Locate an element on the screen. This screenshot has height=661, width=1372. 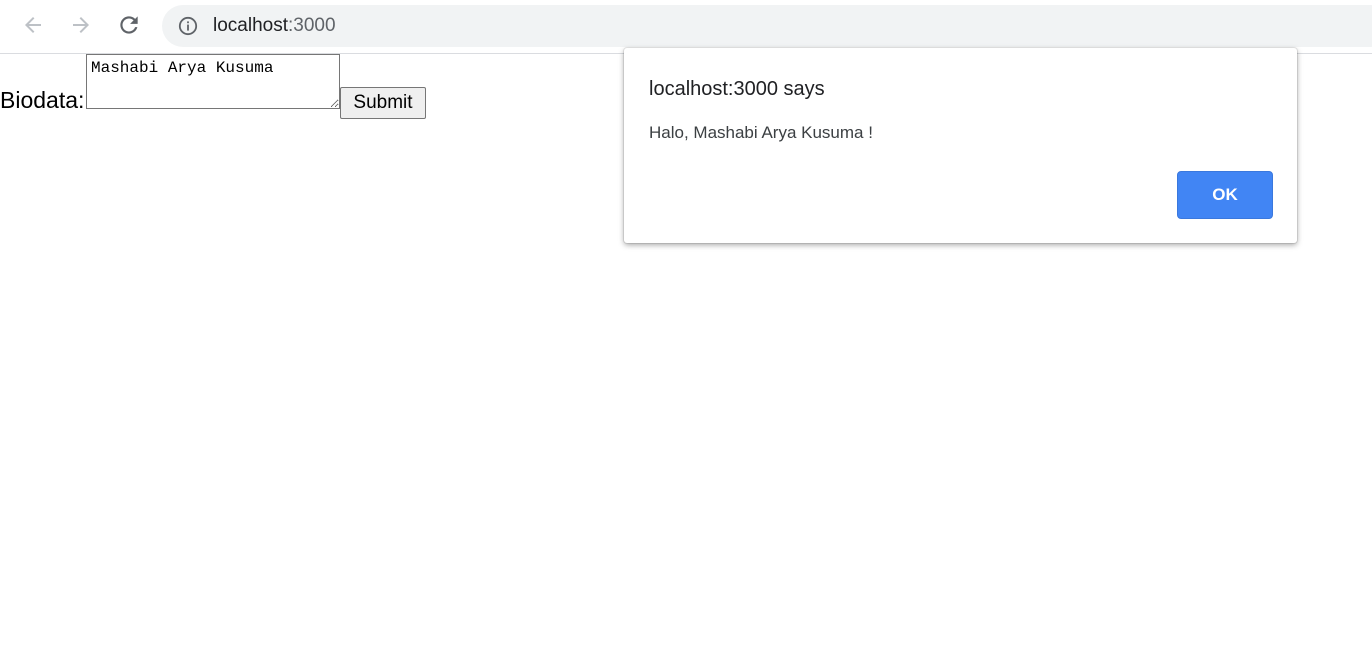
back-button is located at coordinates (33, 25).